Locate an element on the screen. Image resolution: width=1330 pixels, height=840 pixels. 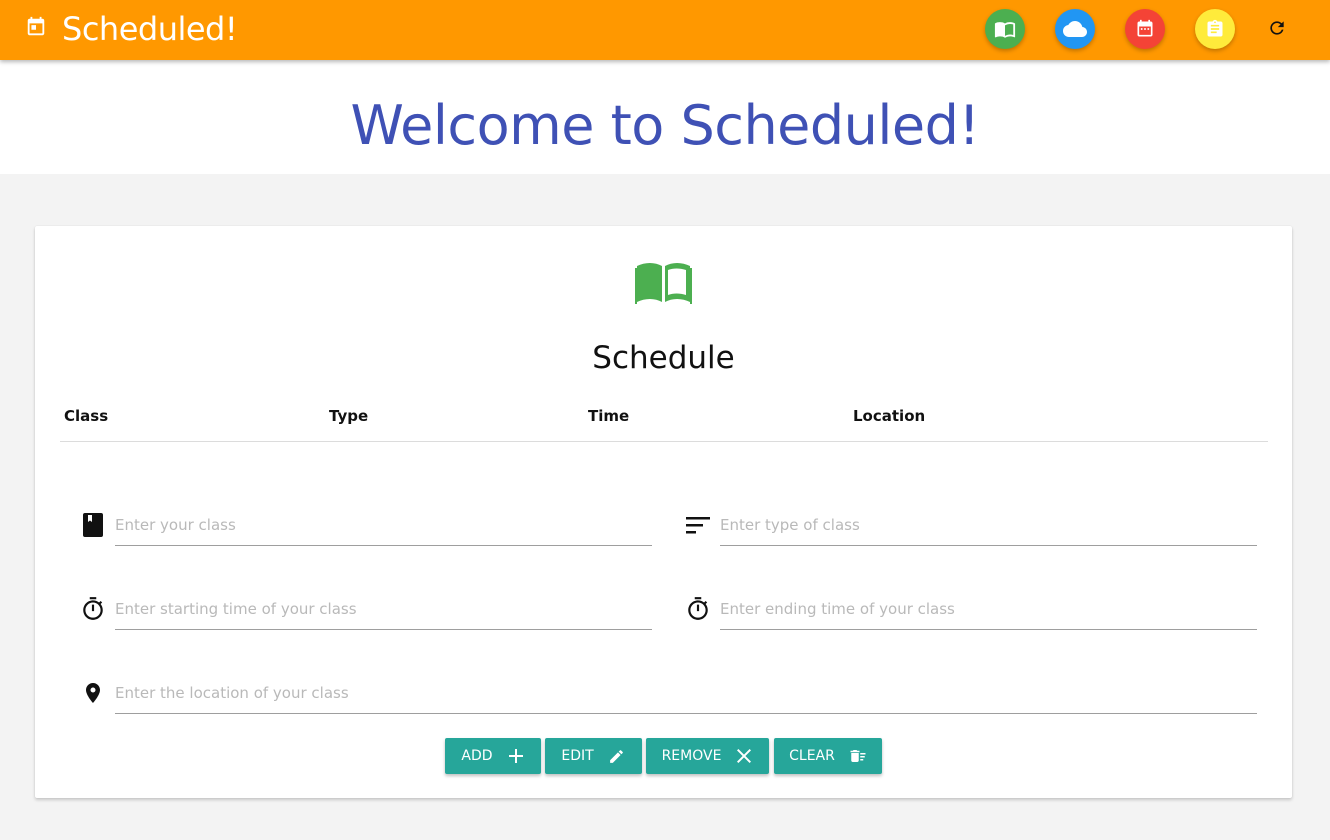
column-class: Class is located at coordinates (86, 416).